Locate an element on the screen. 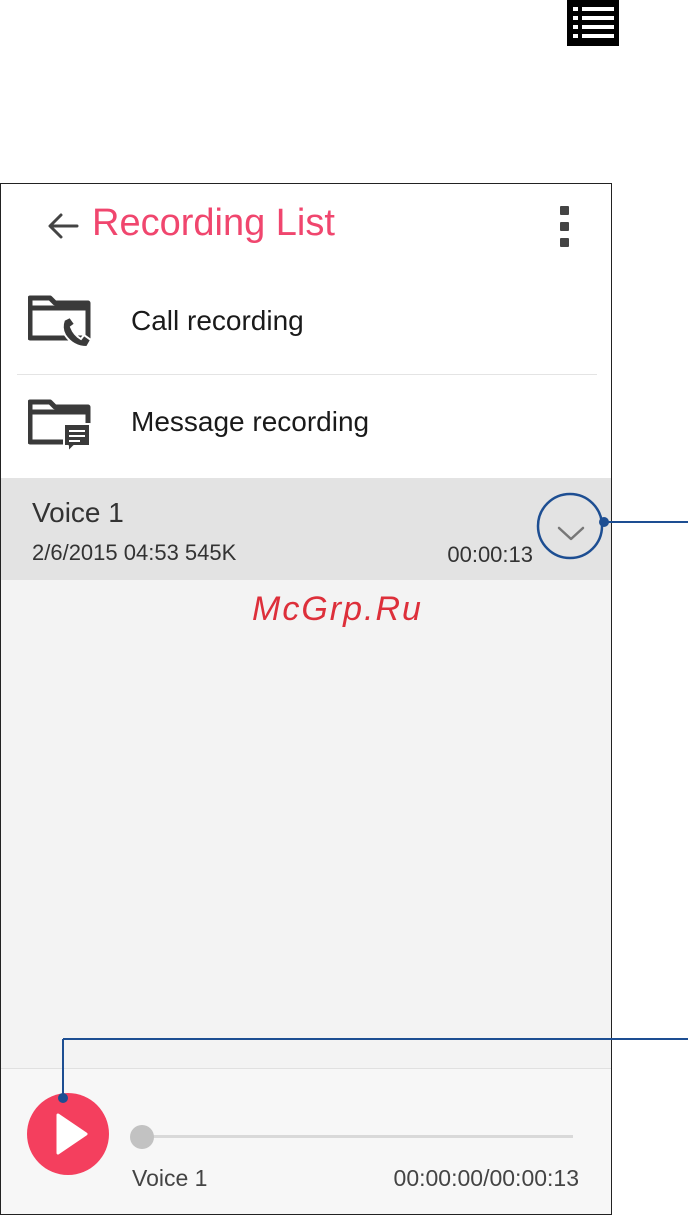 The width and height of the screenshot is (688, 1215). message-folder-icon is located at coordinates (60, 425).